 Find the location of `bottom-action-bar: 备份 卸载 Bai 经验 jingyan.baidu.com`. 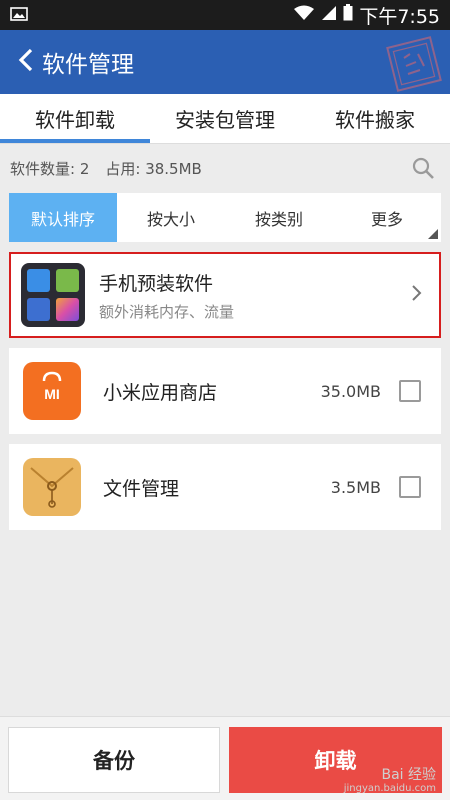

bottom-action-bar: 备份 卸载 Bai 经验 jingyan.baidu.com is located at coordinates (225, 758).